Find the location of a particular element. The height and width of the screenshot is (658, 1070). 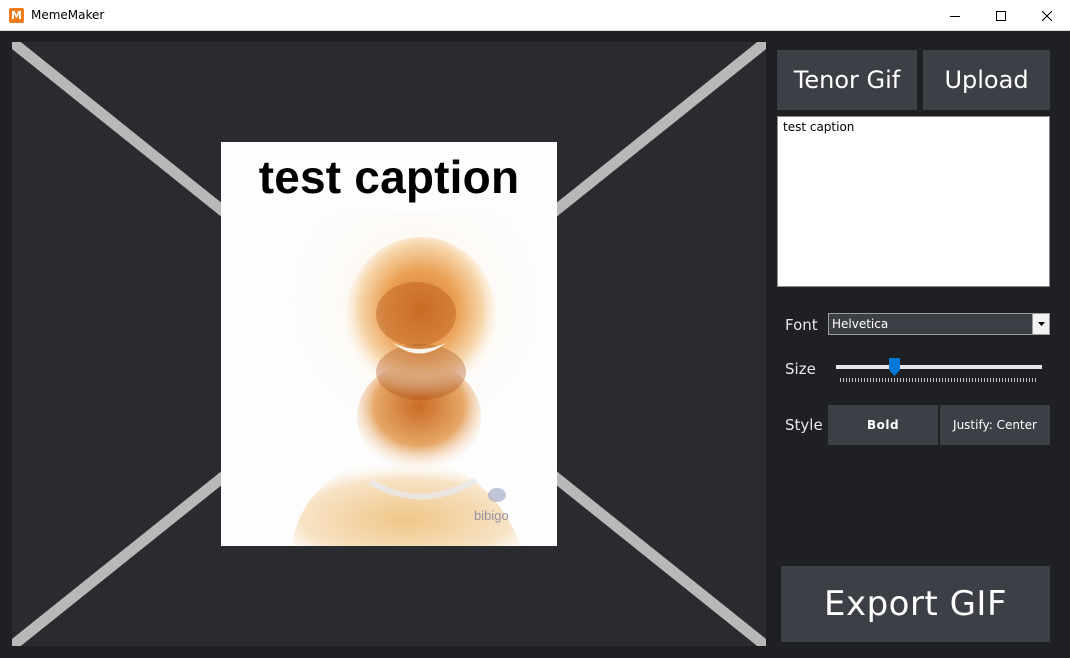

window-title: MemeMaker is located at coordinates (68, 15).